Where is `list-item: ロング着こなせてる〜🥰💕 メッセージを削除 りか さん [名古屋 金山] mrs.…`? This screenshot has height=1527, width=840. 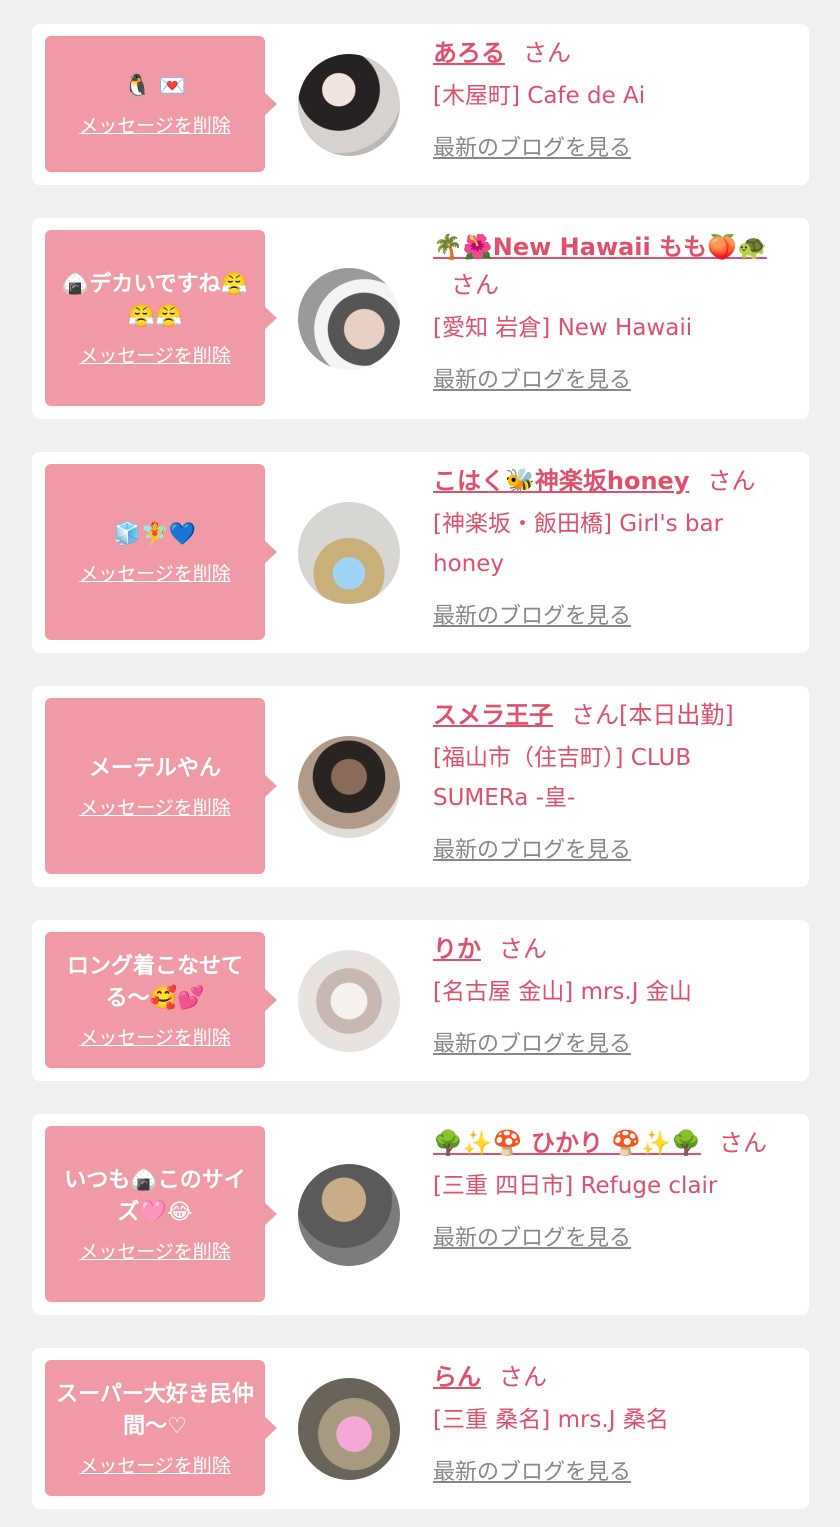 list-item: ロング着こなせてる〜🥰💕 メッセージを削除 りか さん [名古屋 金山] mrs.… is located at coordinates (420, 1000).